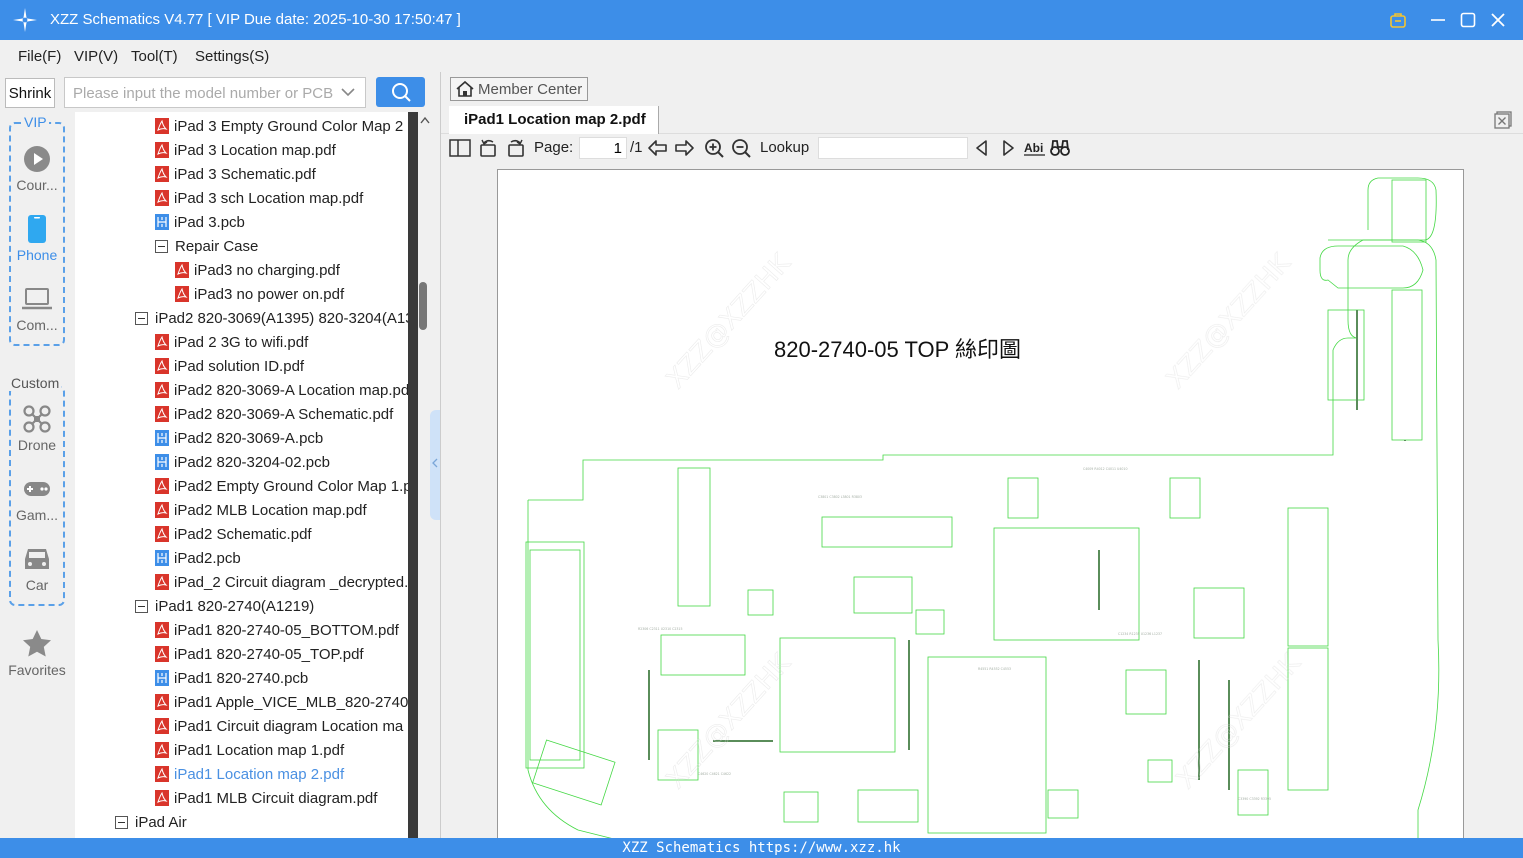 The image size is (1523, 858). What do you see at coordinates (39, 56) in the screenshot?
I see `menu-file: File(F)` at bounding box center [39, 56].